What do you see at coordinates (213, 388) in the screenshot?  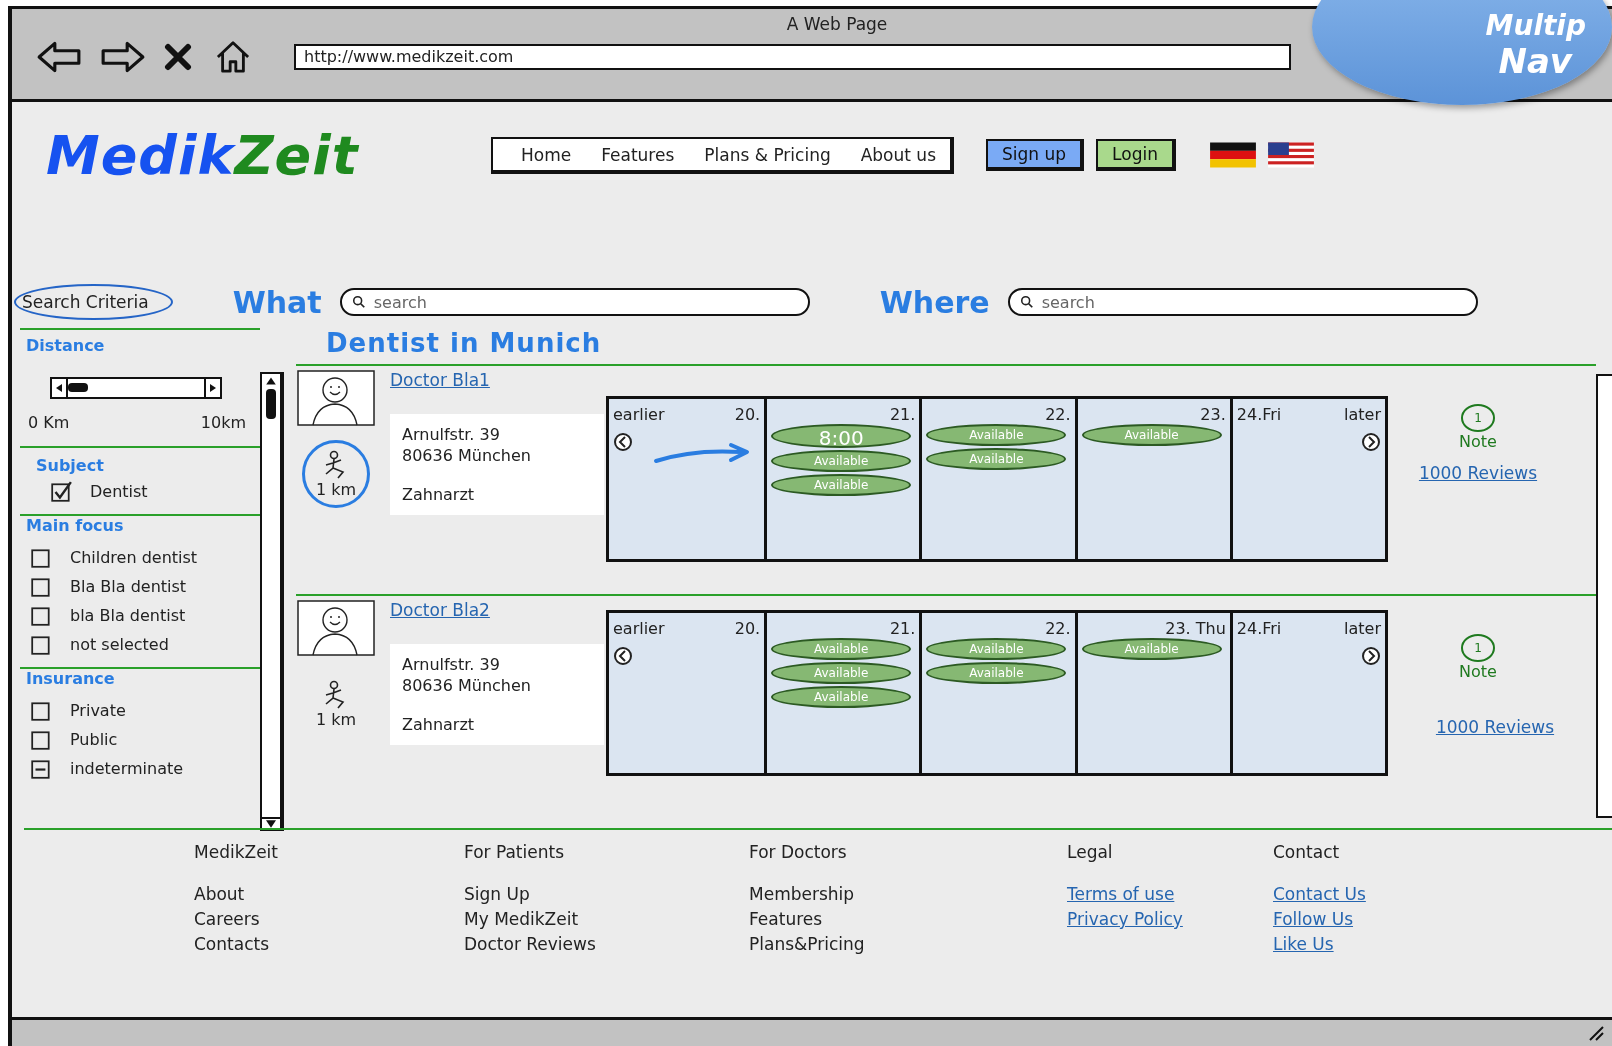 I see `right-arrow-icon` at bounding box center [213, 388].